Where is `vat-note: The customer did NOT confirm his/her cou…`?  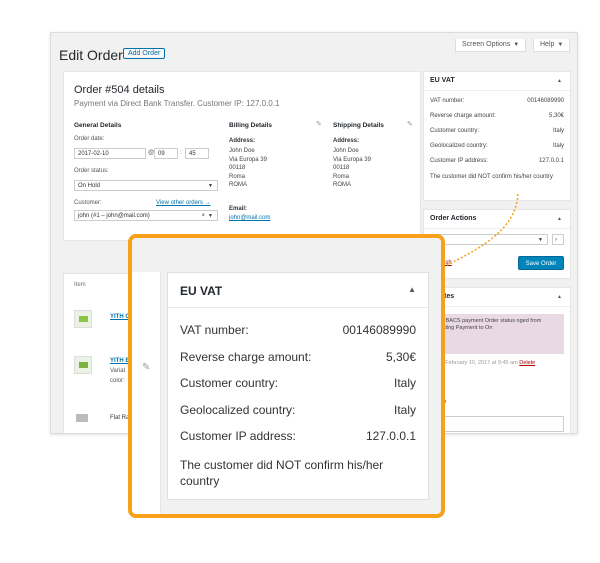 vat-note: The customer did NOT confirm his/her cou… is located at coordinates (491, 177).